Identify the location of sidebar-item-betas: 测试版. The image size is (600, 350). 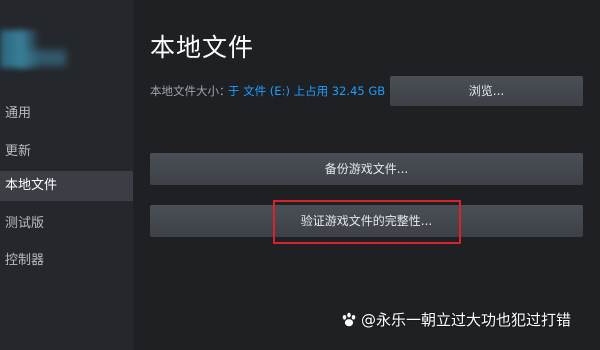
(66, 224).